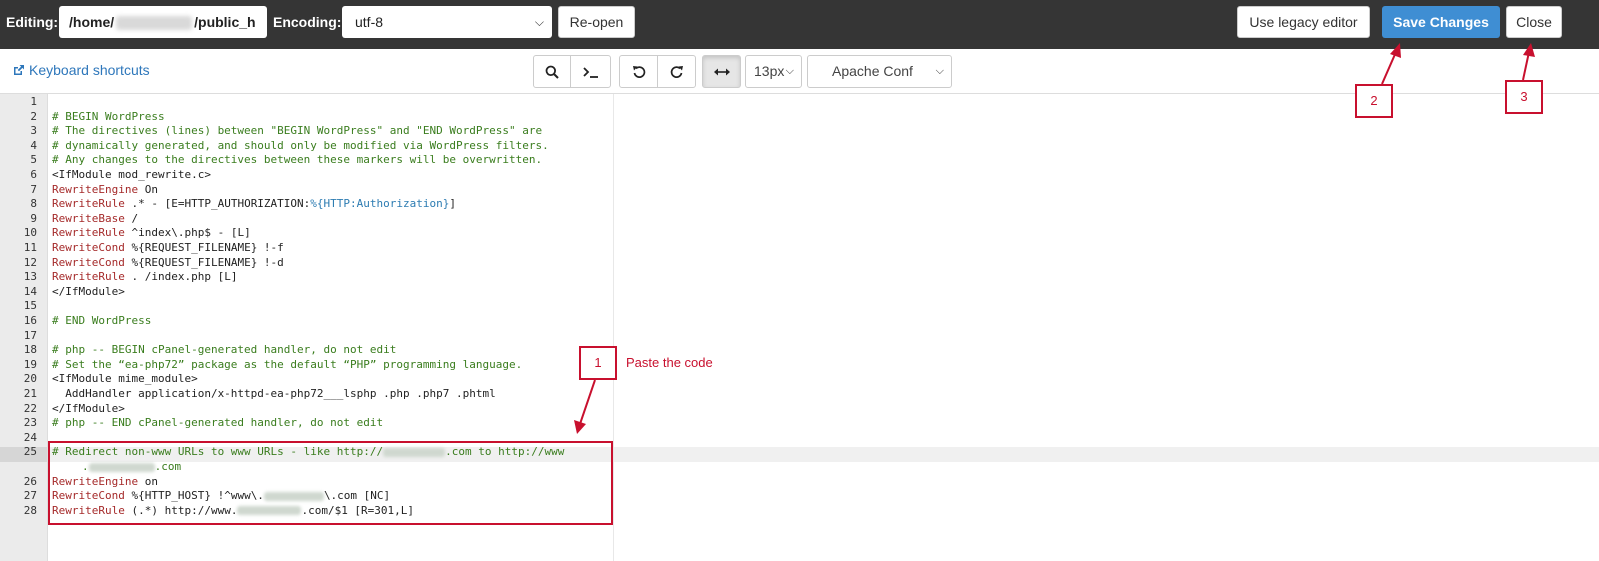 The width and height of the screenshot is (1599, 561). I want to click on line-number: 10, so click(30, 233).